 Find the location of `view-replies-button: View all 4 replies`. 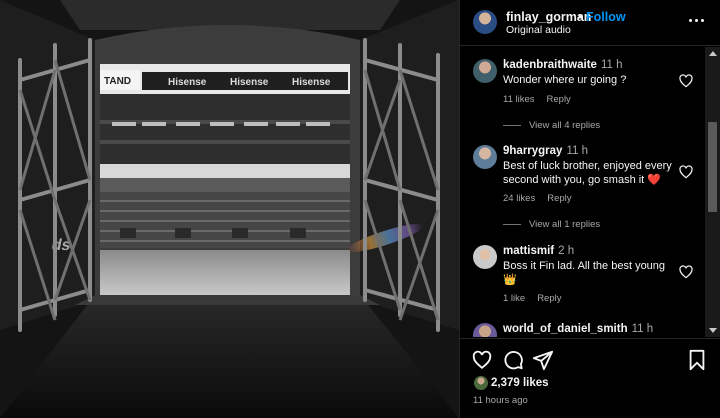

view-replies-button: View all 4 replies is located at coordinates (551, 125).